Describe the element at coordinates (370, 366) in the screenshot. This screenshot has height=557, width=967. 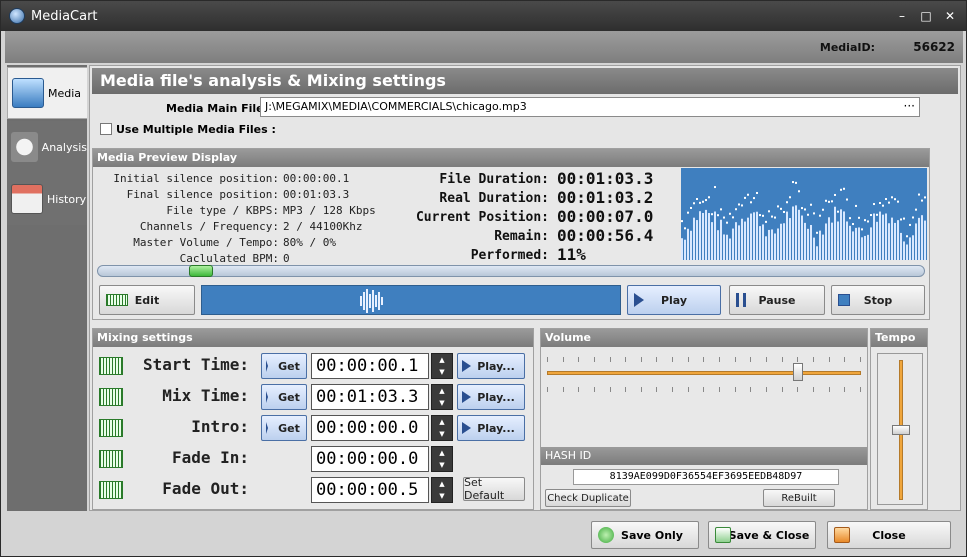
I see `mix-time-input: 00:00:00.1` at that location.